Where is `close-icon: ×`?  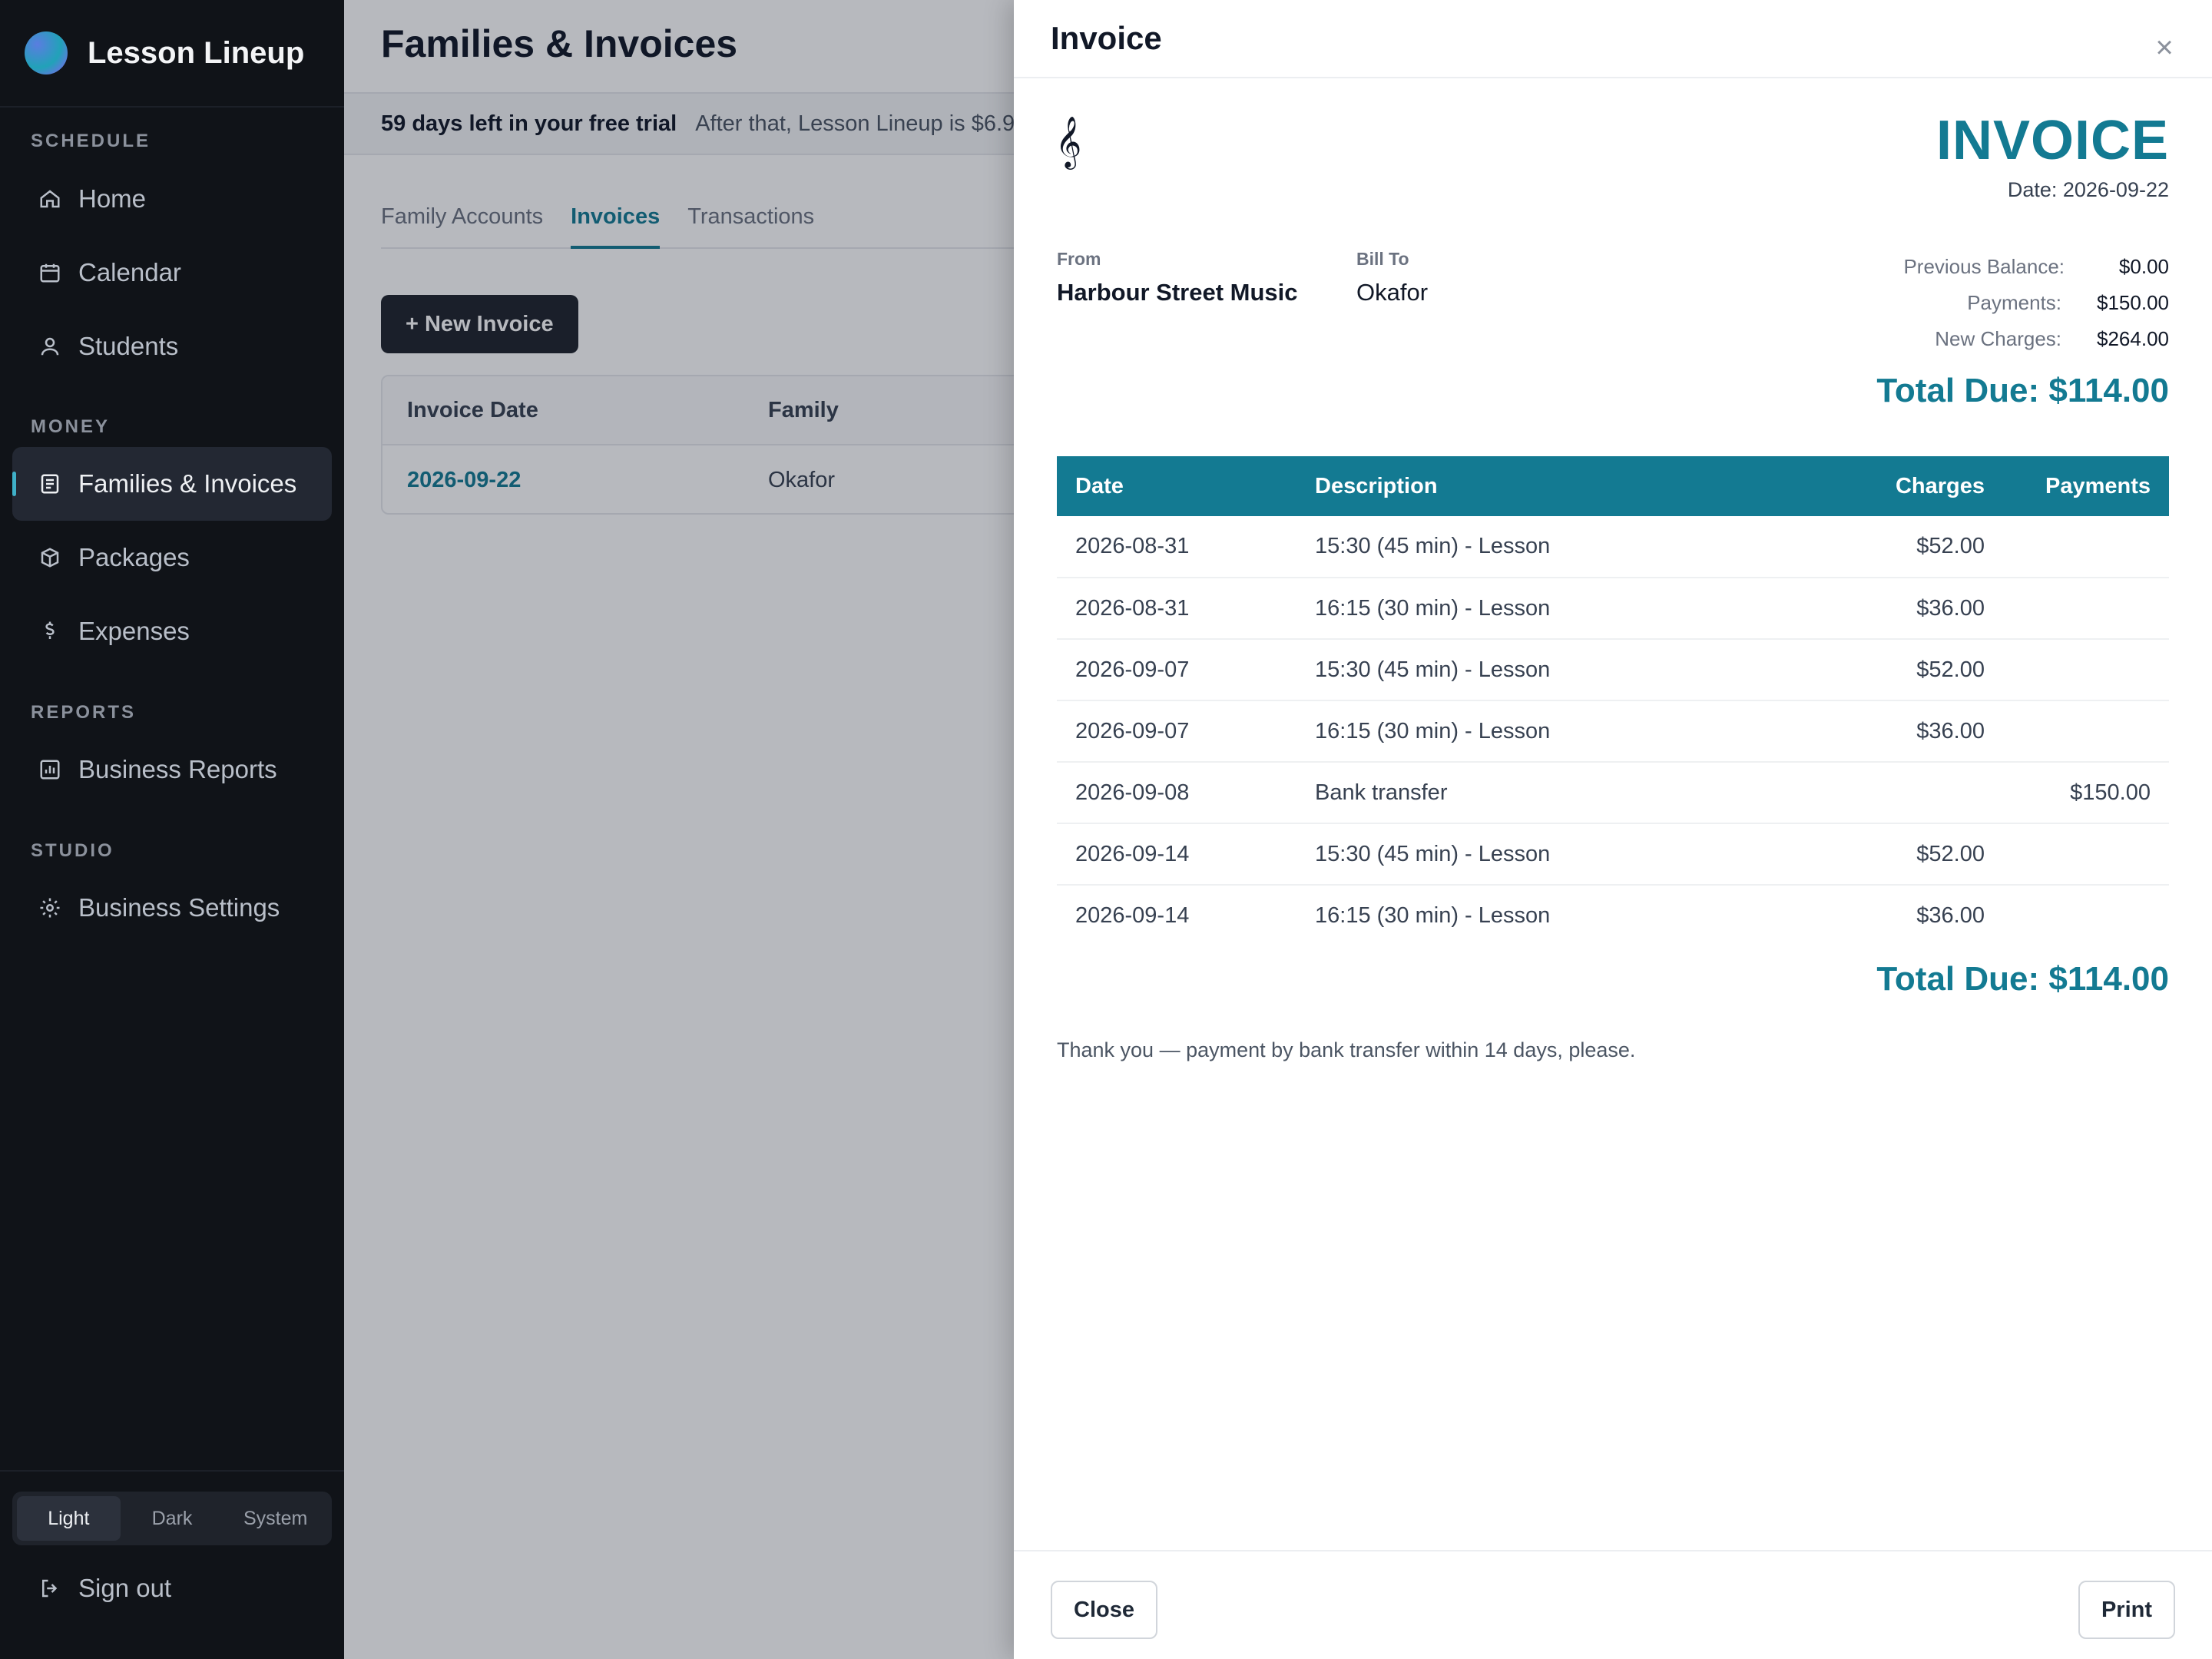 close-icon: × is located at coordinates (2165, 47).